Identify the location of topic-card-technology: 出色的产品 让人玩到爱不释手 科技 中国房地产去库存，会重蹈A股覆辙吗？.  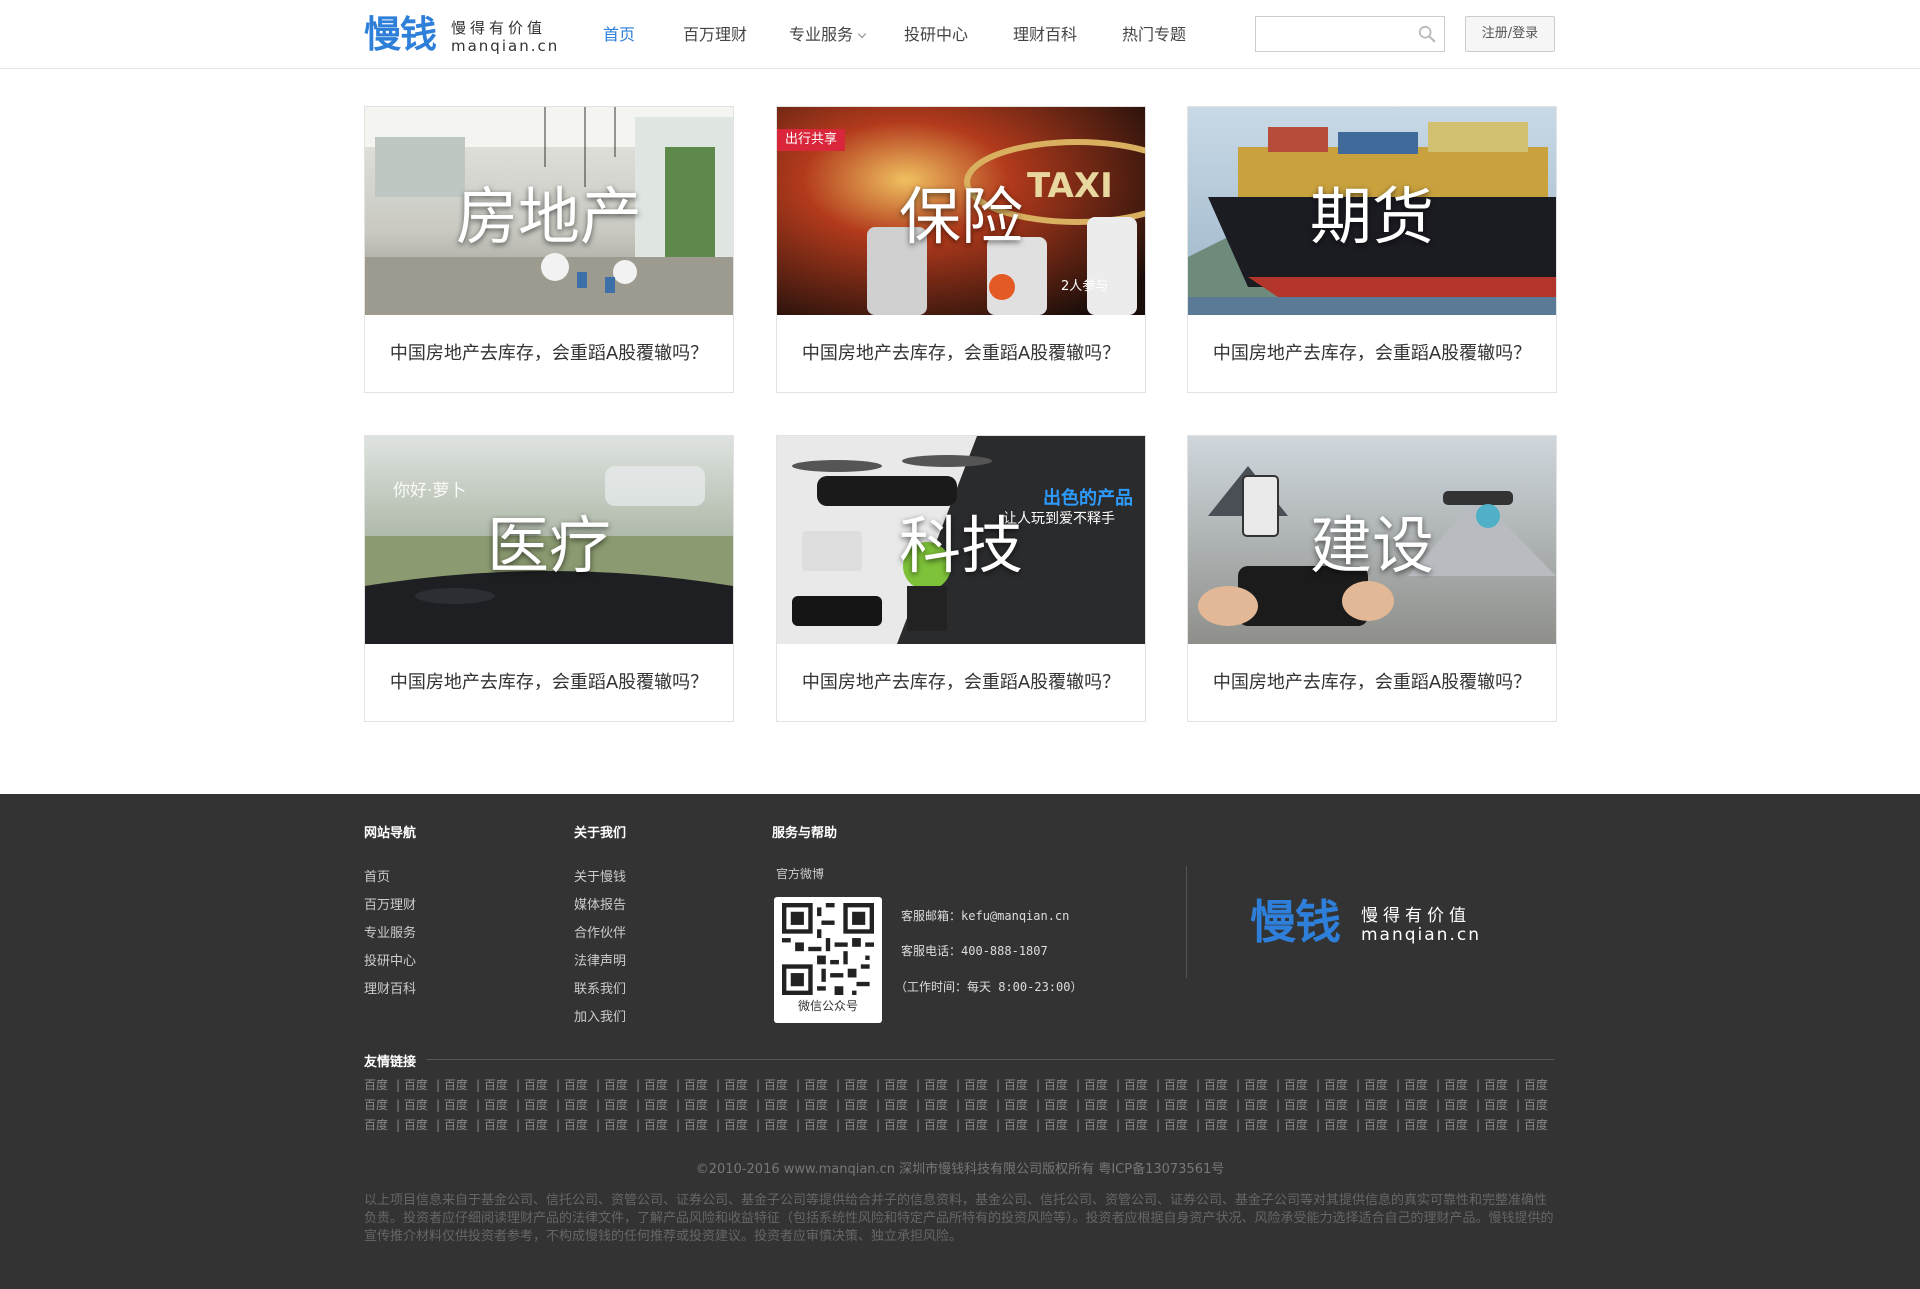
(961, 578).